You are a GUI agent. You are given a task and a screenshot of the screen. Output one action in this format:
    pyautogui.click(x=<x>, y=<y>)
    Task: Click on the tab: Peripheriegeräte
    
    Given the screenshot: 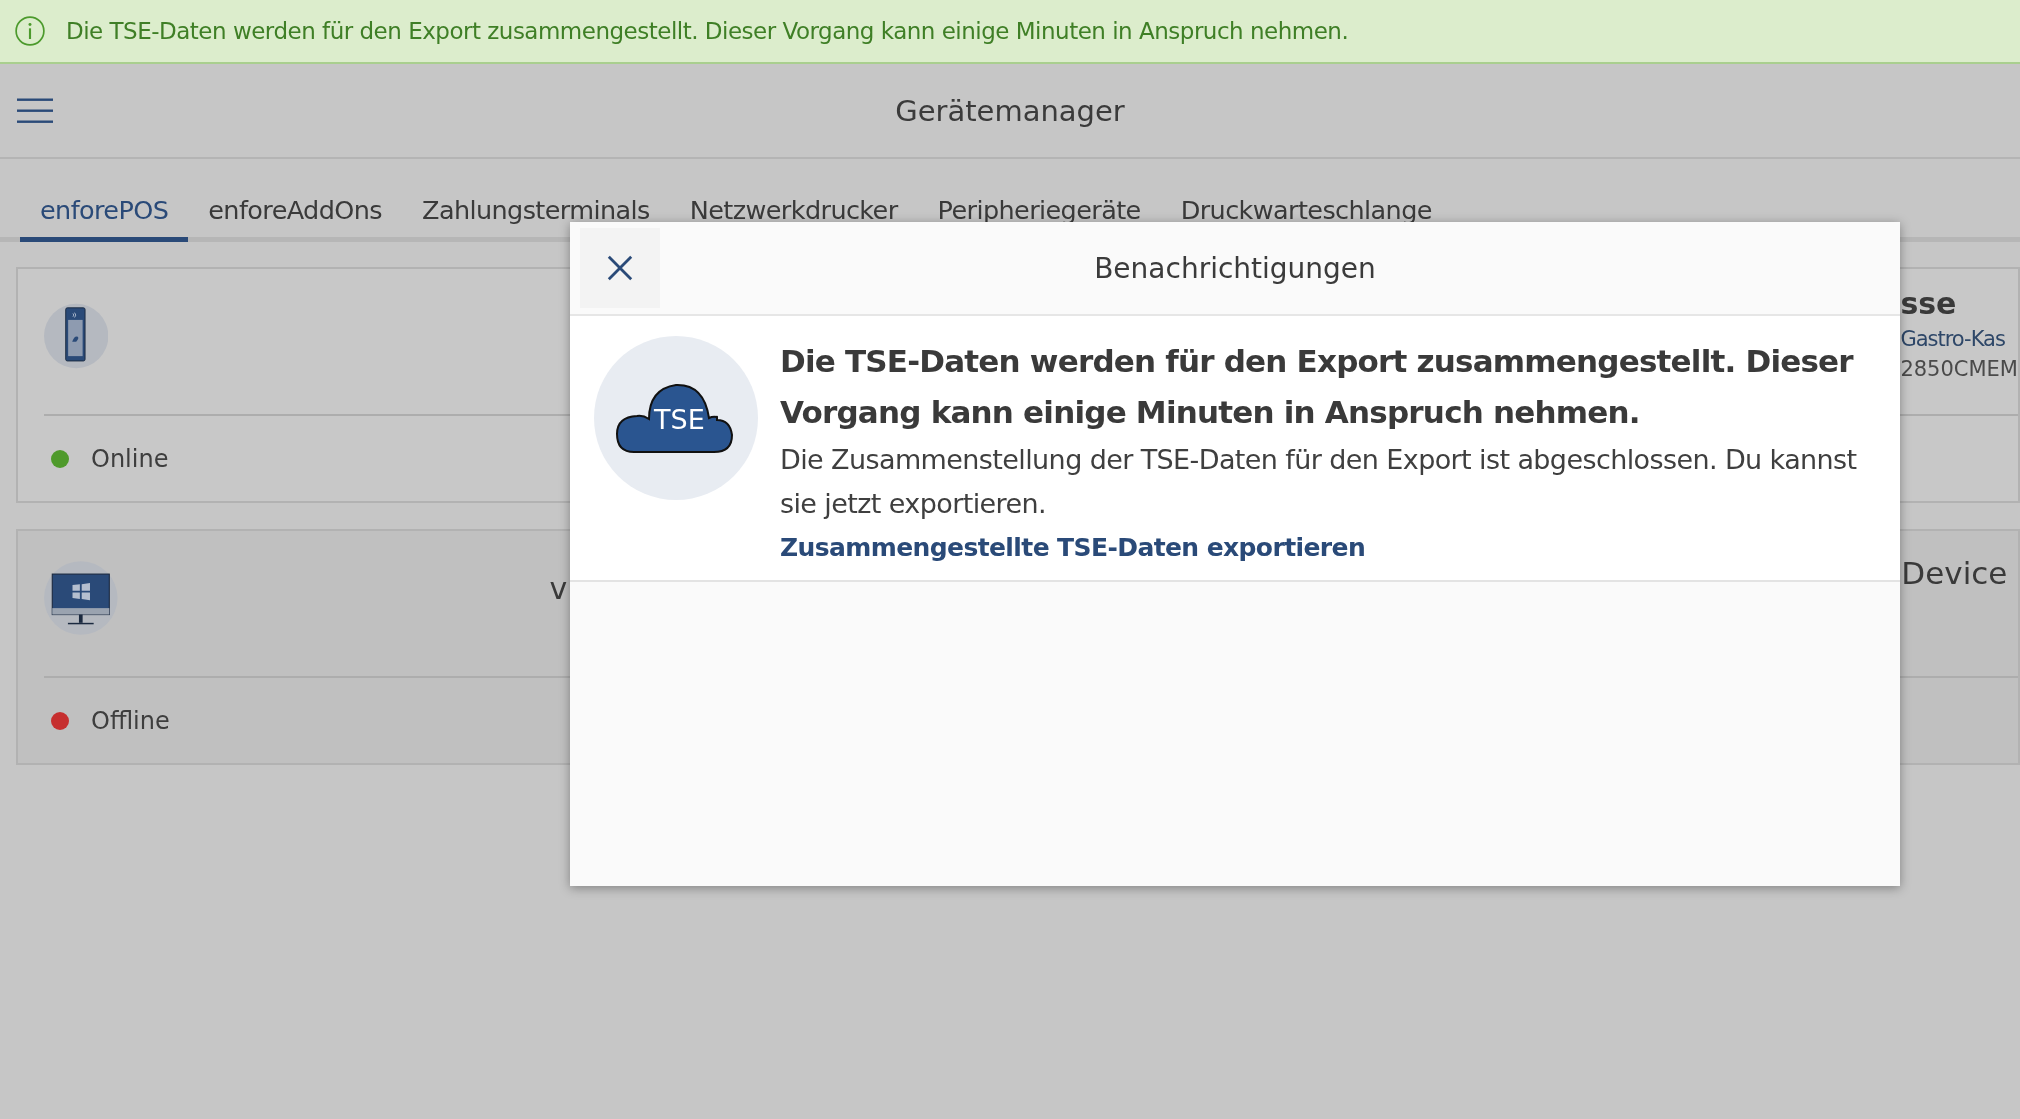 What is the action you would take?
    pyautogui.click(x=1039, y=218)
    